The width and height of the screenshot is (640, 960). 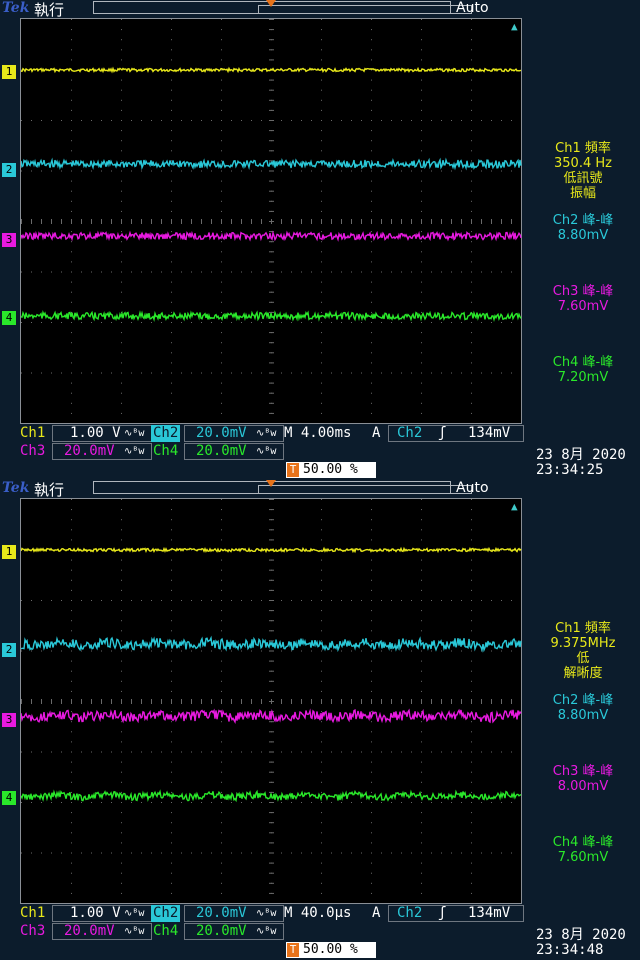 What do you see at coordinates (221, 433) in the screenshot?
I see `ch2-scale: 20.0mV` at bounding box center [221, 433].